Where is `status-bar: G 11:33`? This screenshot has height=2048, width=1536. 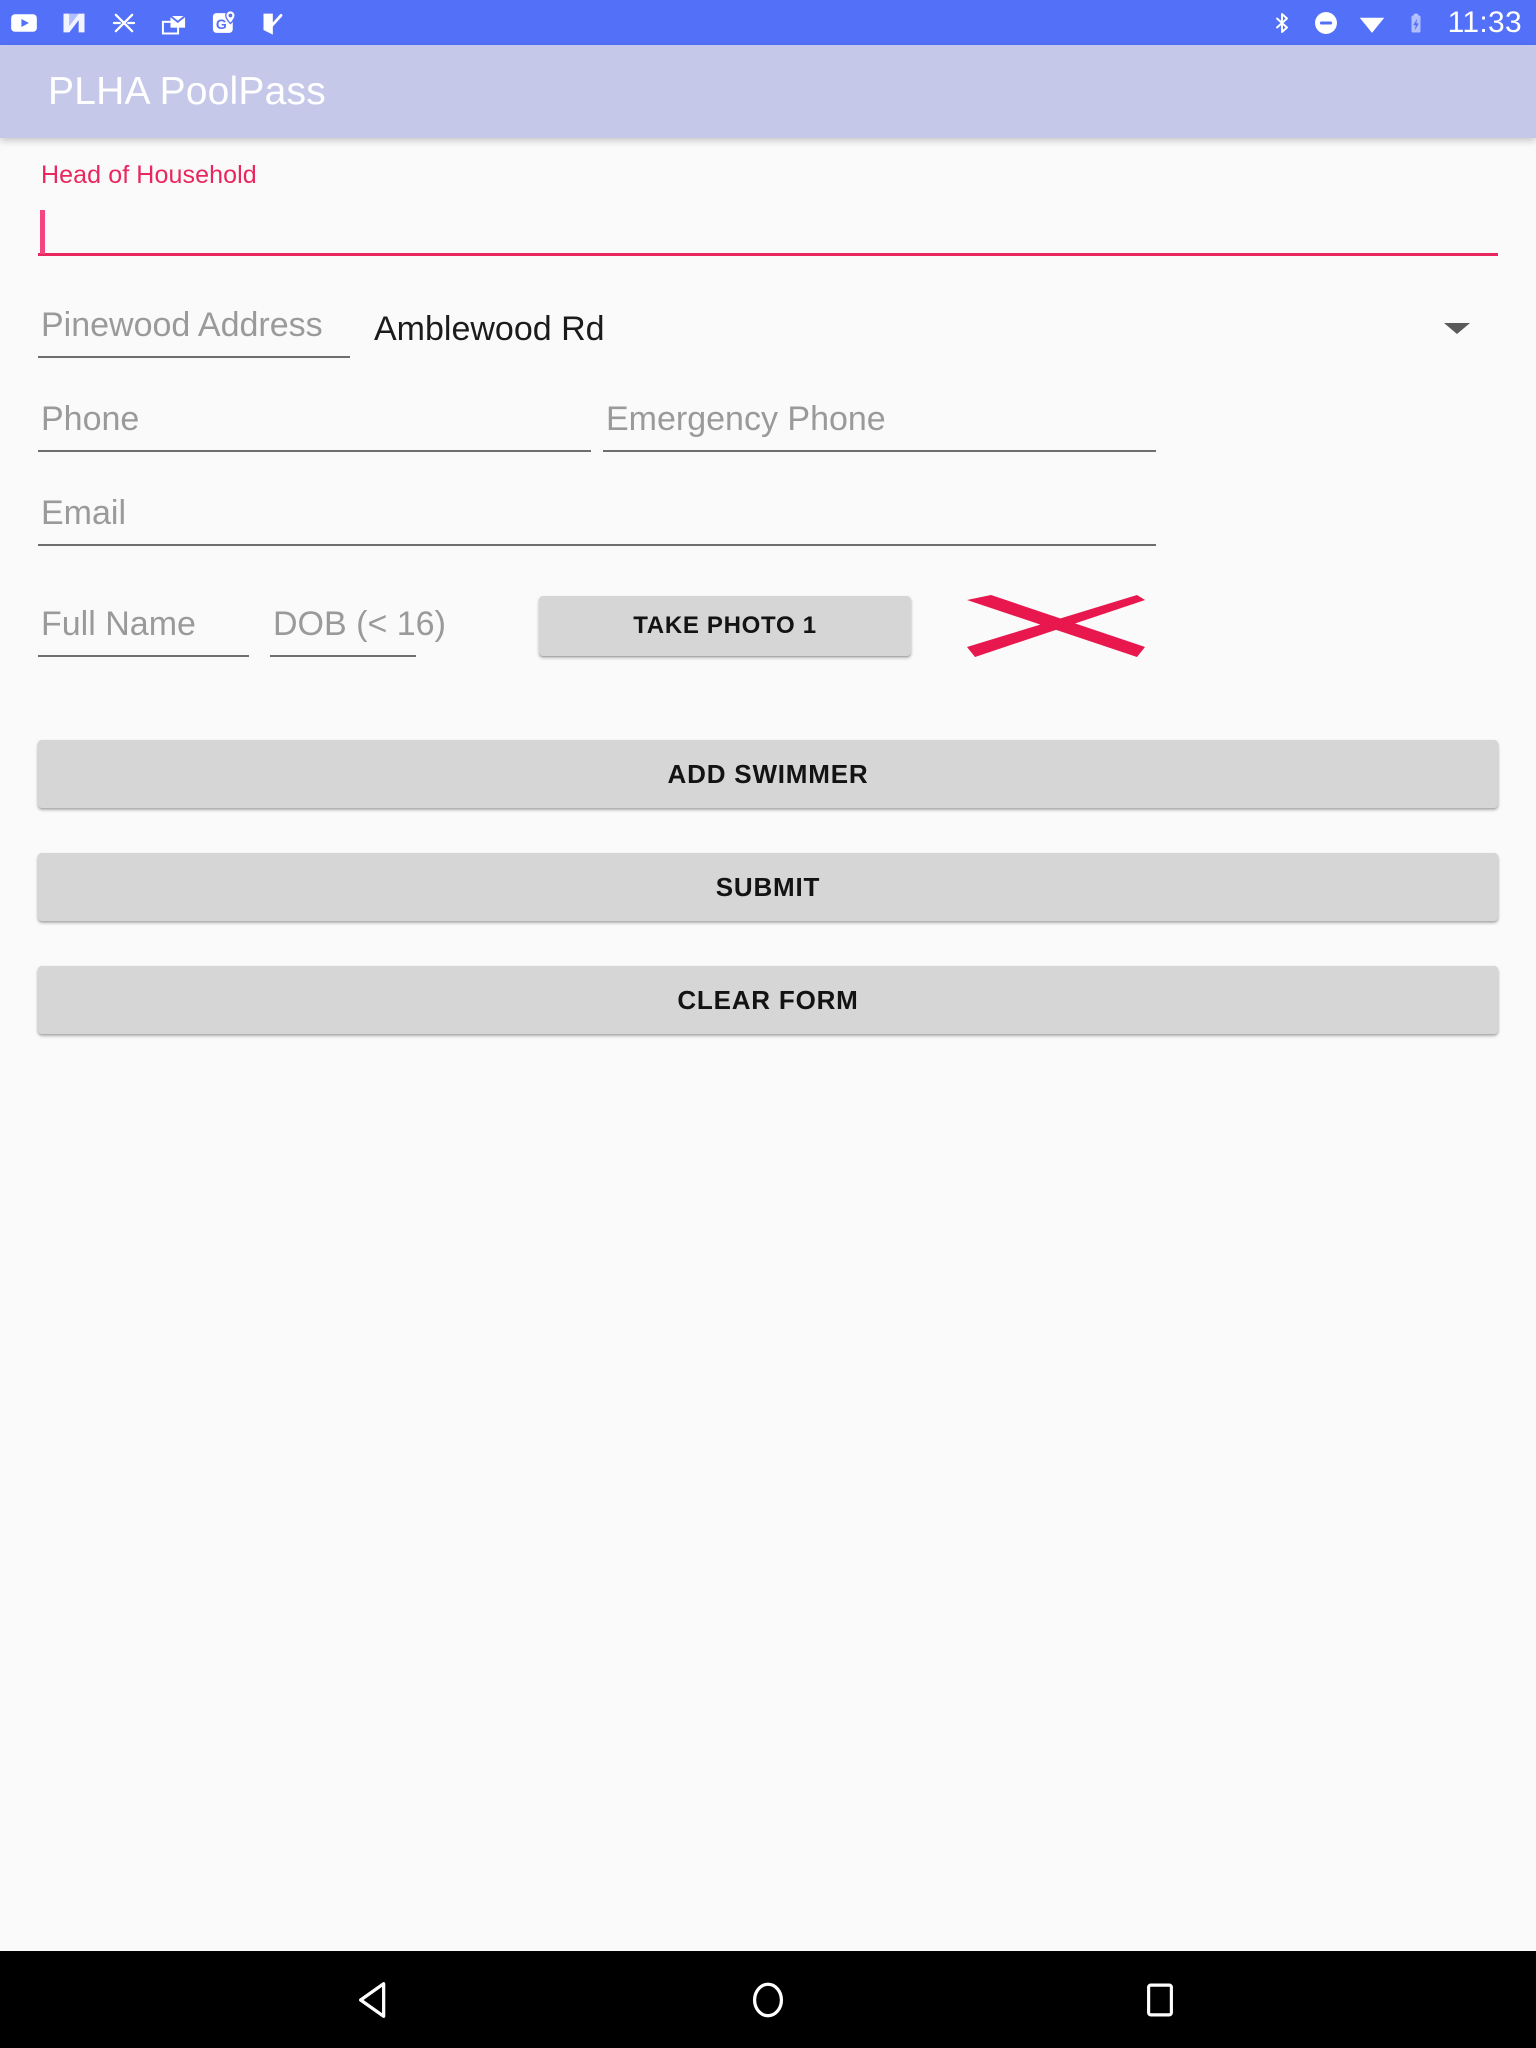
status-bar: G 11:33 is located at coordinates (768, 22).